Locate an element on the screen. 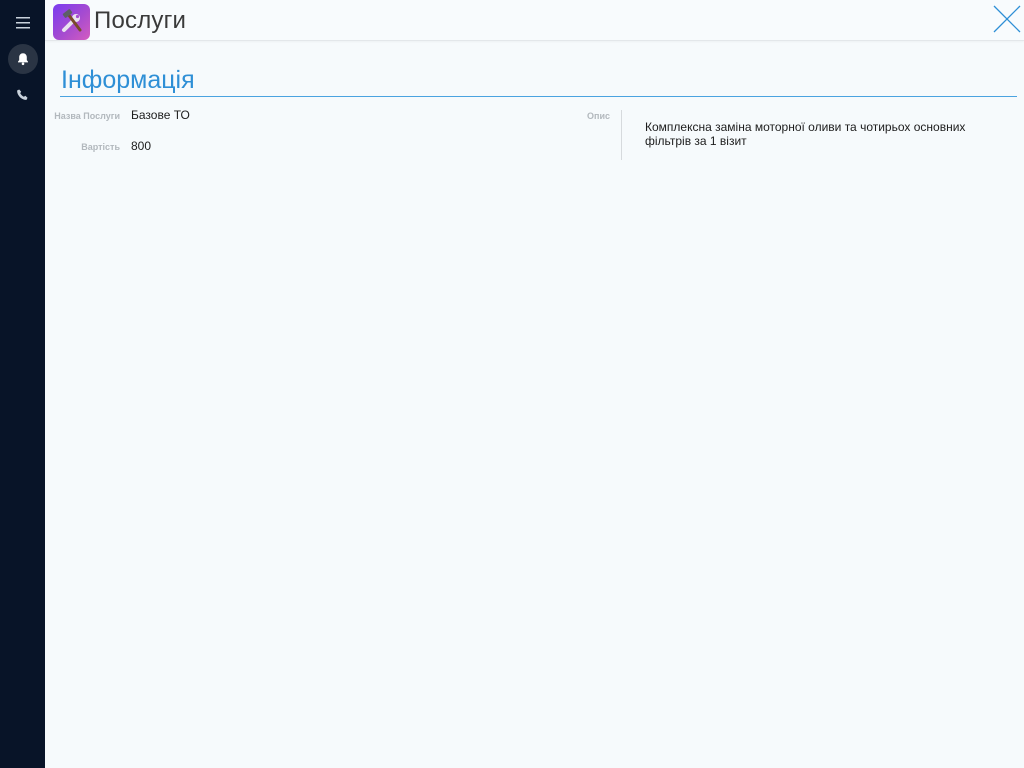 The height and width of the screenshot is (768, 1024). app-icon is located at coordinates (71, 22).